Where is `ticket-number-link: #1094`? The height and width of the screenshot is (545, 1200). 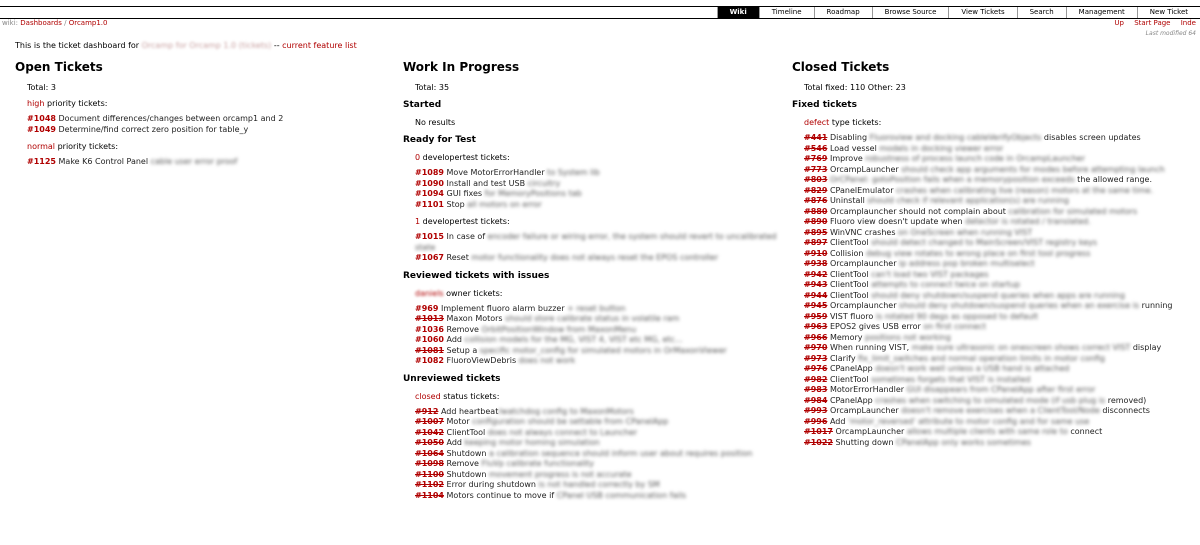 ticket-number-link: #1094 is located at coordinates (429, 193).